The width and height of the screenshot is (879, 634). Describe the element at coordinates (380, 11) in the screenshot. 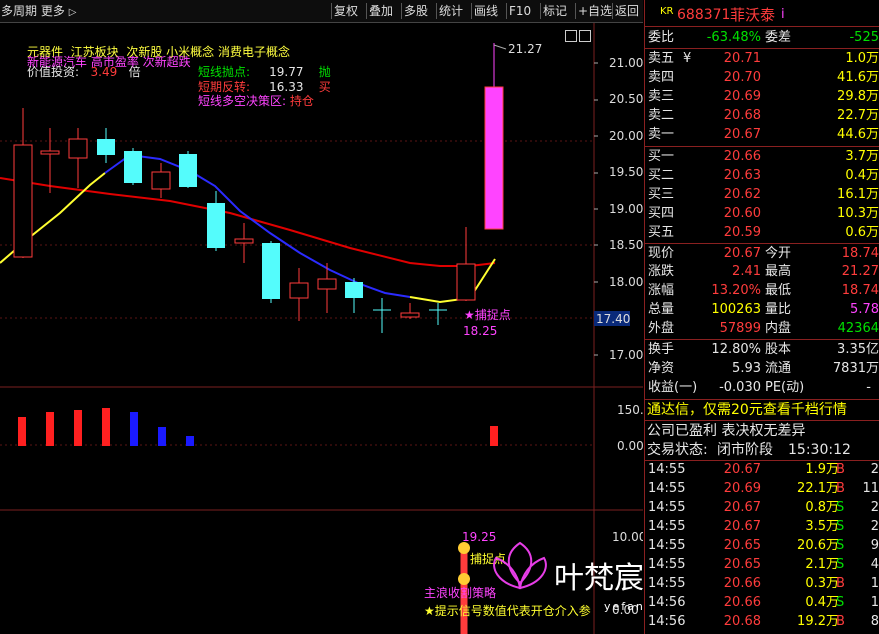

I see `overlay-button: 叠加` at that location.